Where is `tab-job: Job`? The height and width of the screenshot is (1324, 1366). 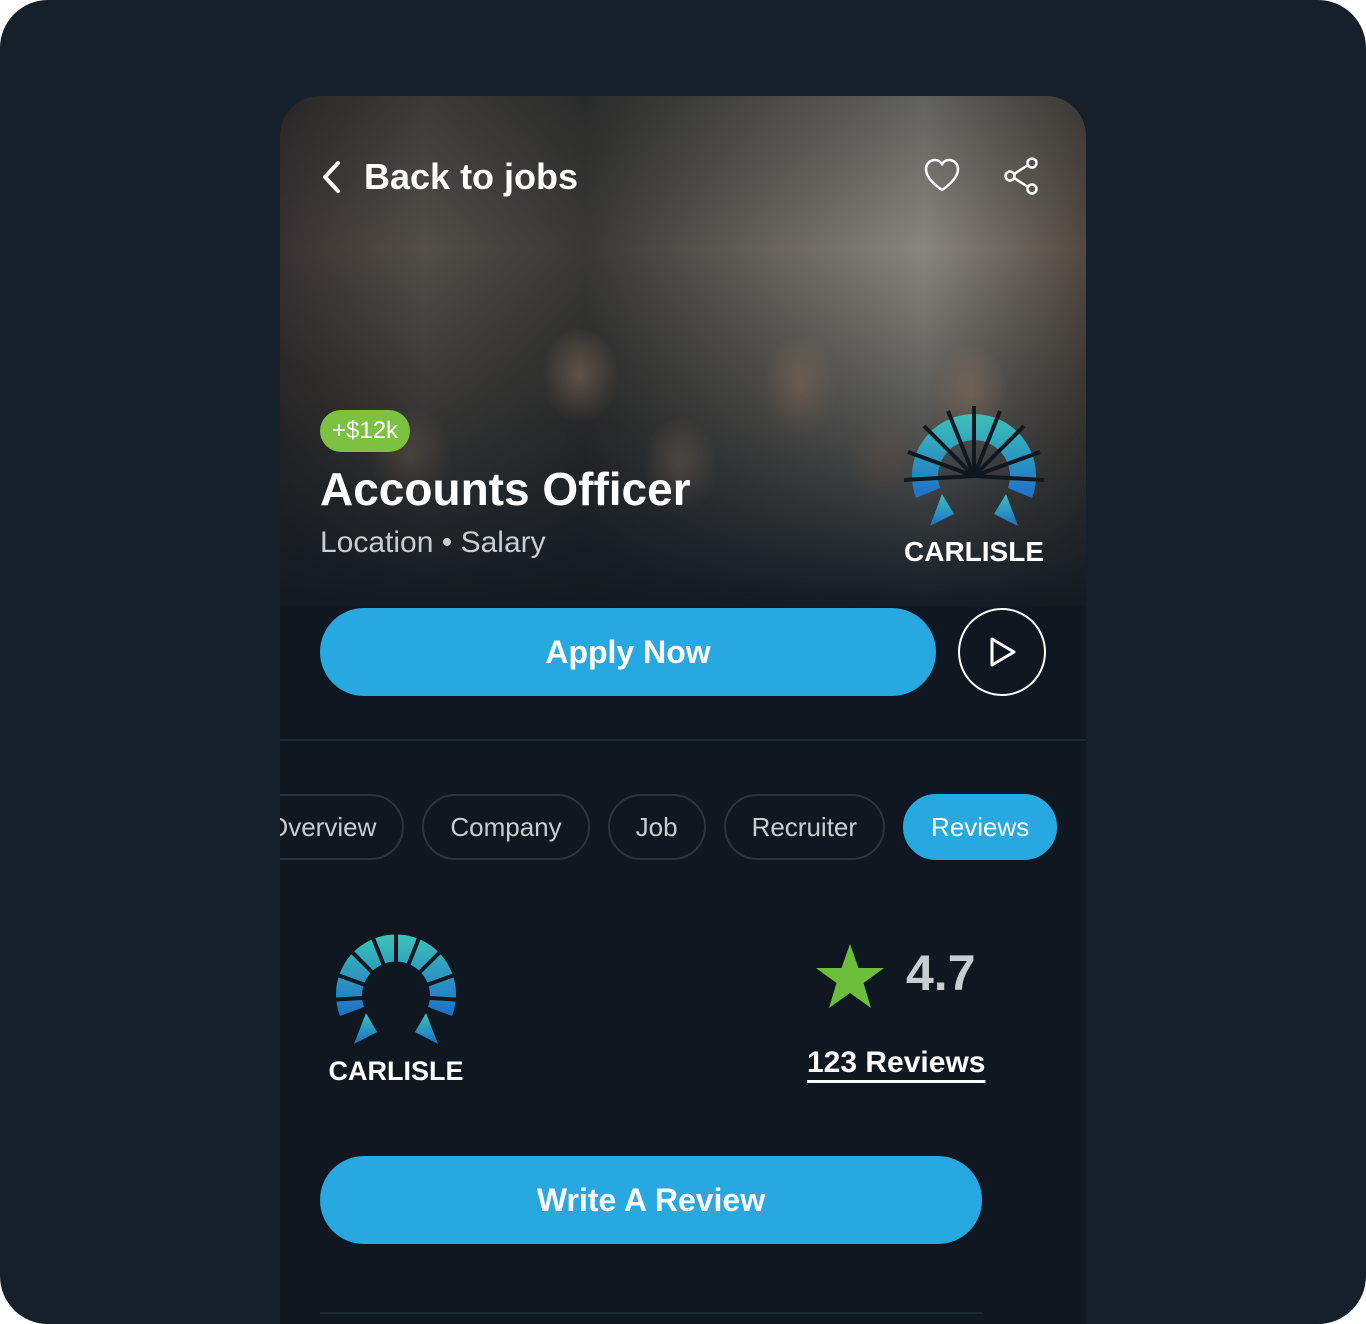 tab-job: Job is located at coordinates (656, 827).